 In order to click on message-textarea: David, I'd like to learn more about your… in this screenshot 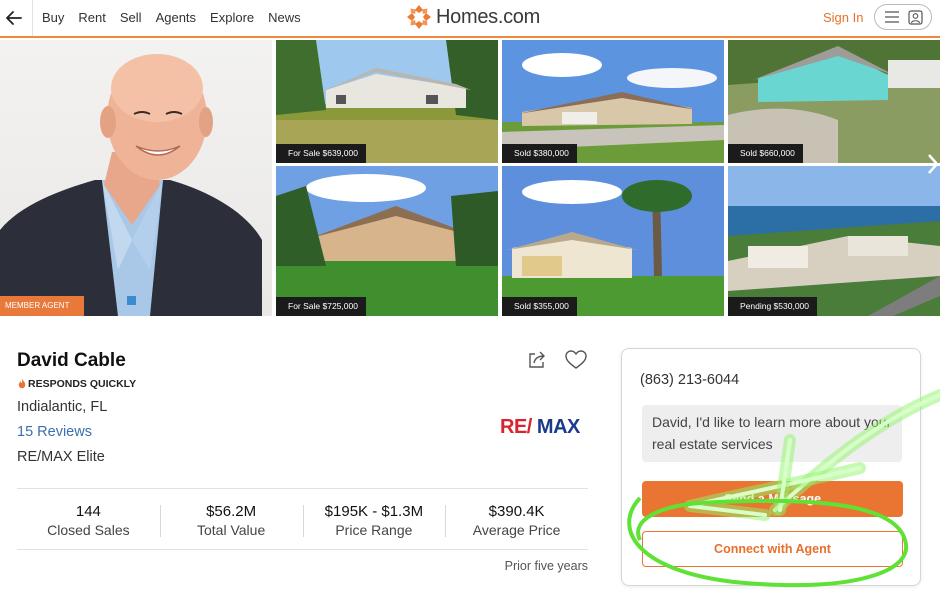, I will do `click(772, 433)`.